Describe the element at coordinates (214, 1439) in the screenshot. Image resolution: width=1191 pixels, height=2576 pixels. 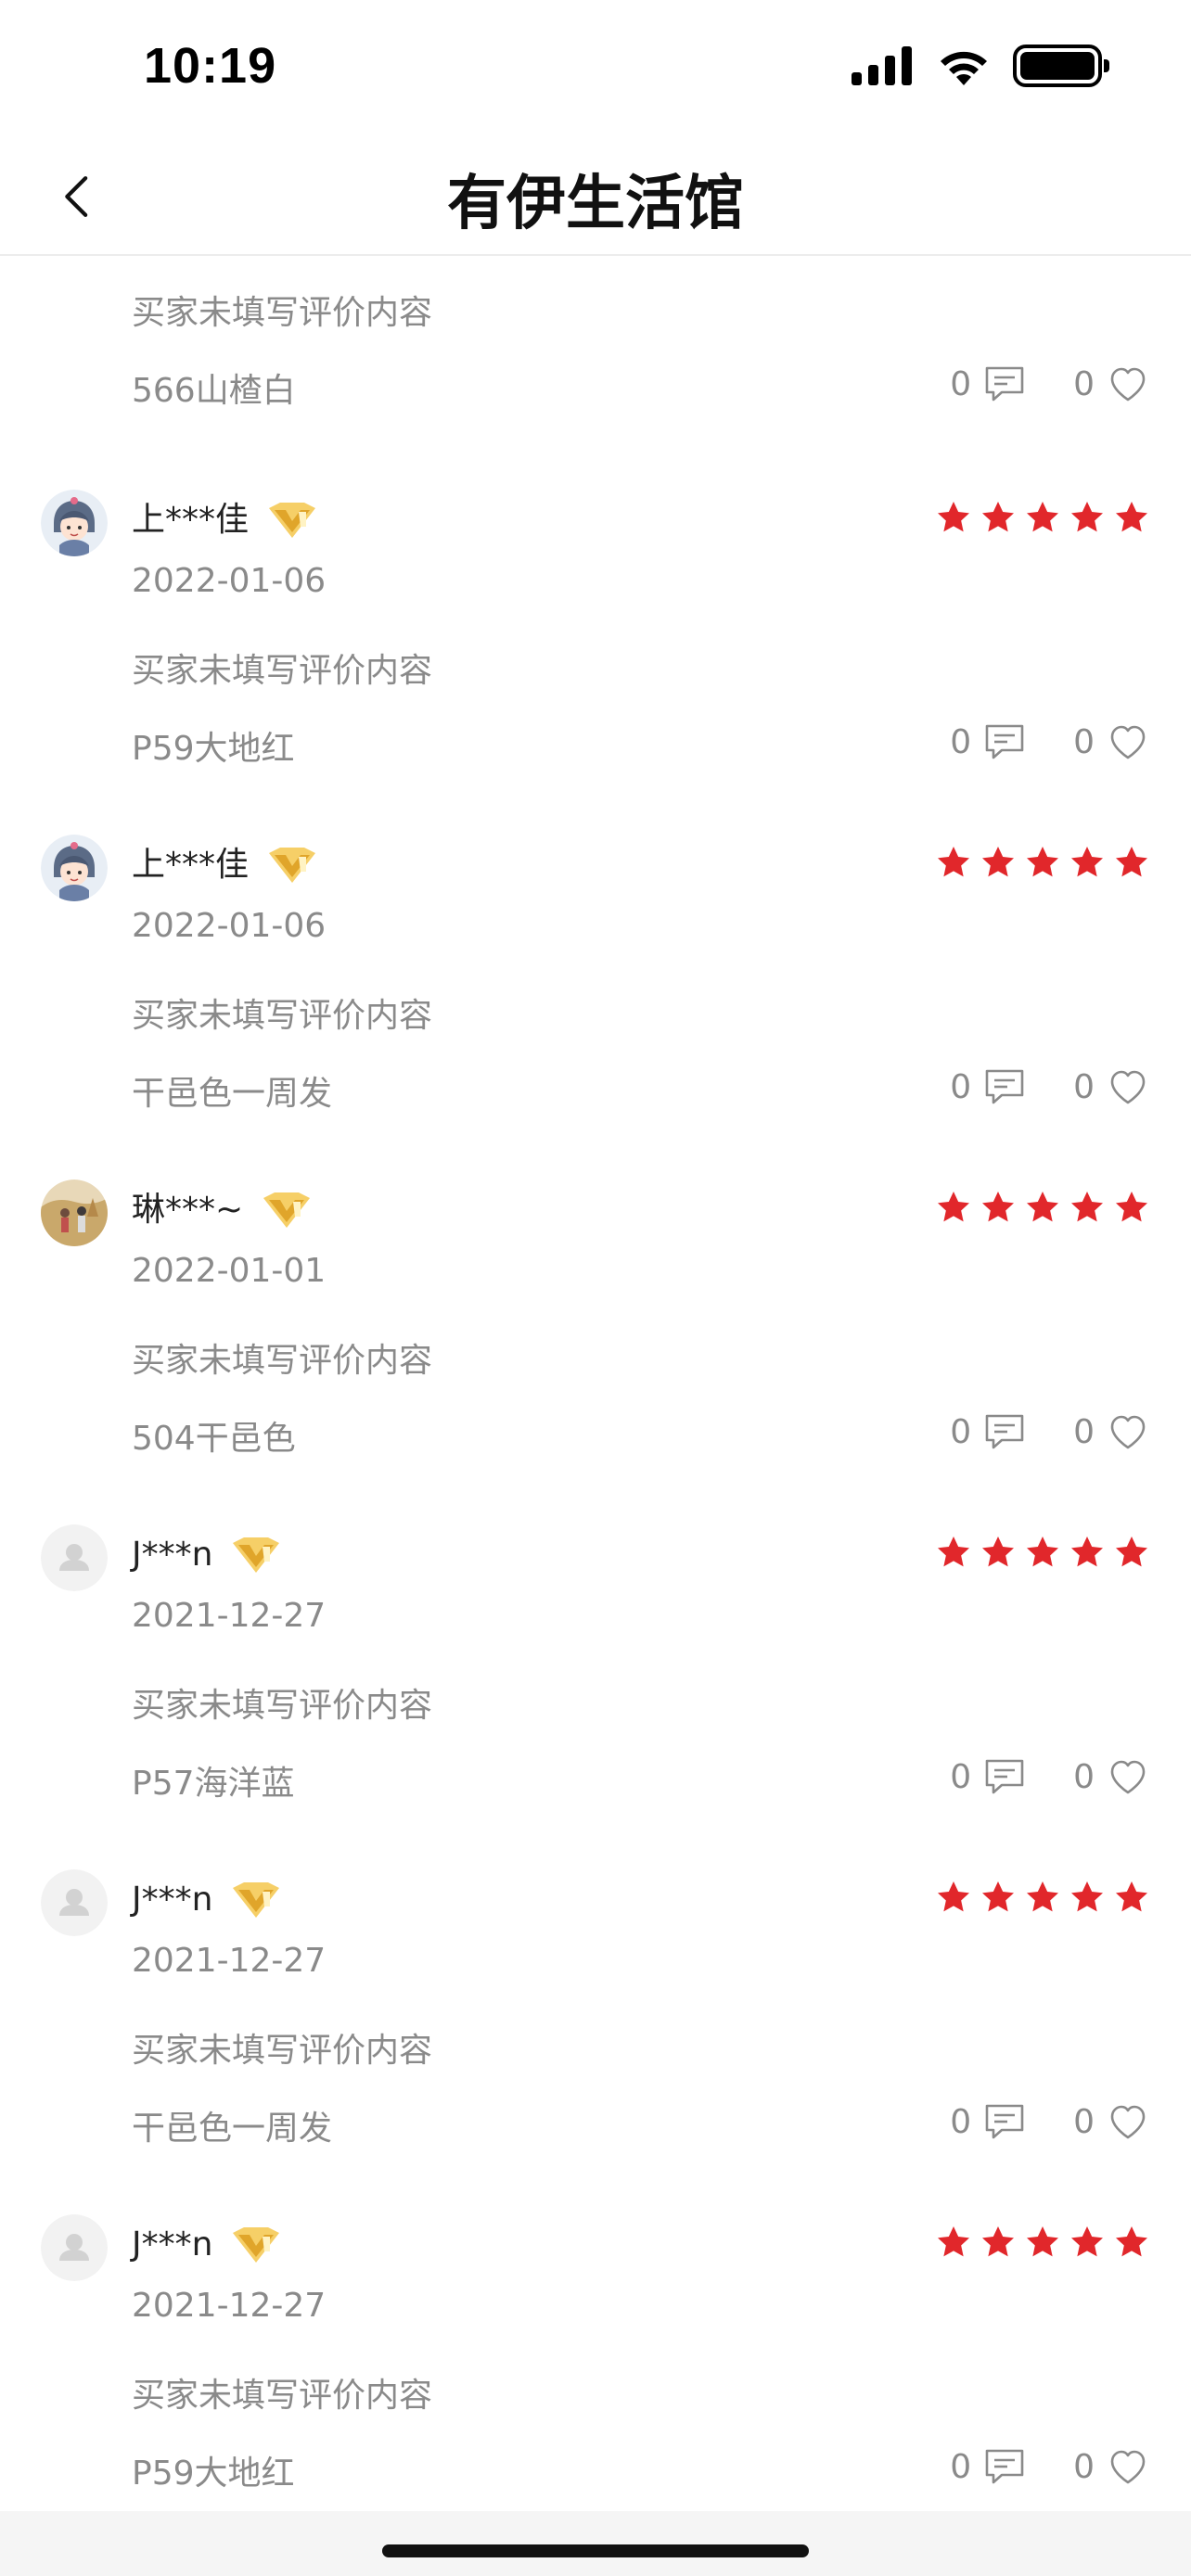
I see `review-sku: 504干邑色` at that location.